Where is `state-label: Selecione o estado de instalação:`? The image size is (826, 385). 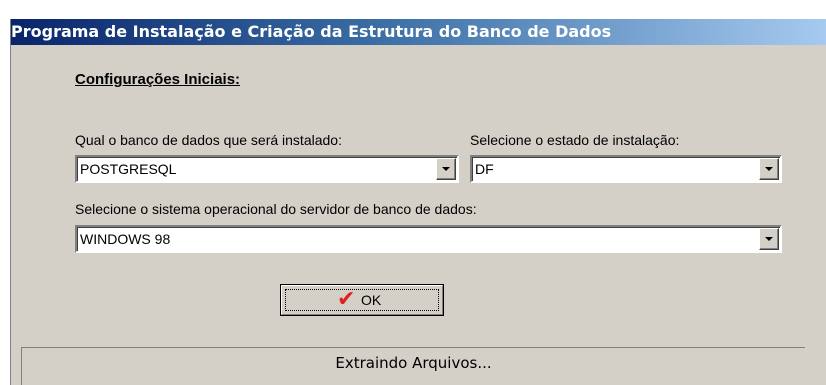
state-label: Selecione o estado de instalação: is located at coordinates (575, 140).